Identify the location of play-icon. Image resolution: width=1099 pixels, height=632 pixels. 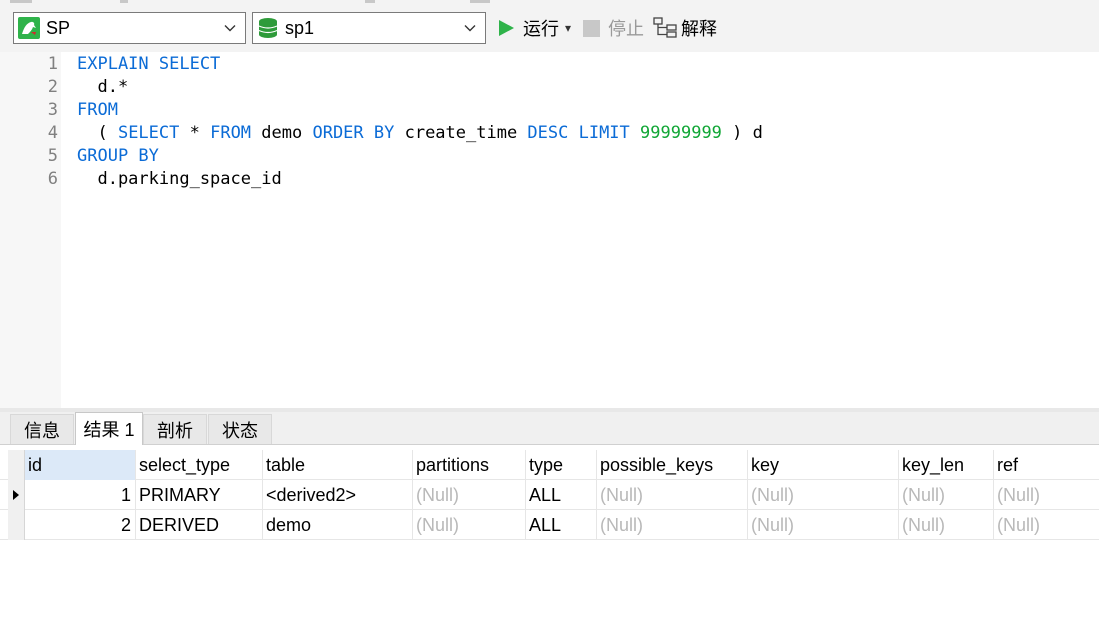
(506, 28).